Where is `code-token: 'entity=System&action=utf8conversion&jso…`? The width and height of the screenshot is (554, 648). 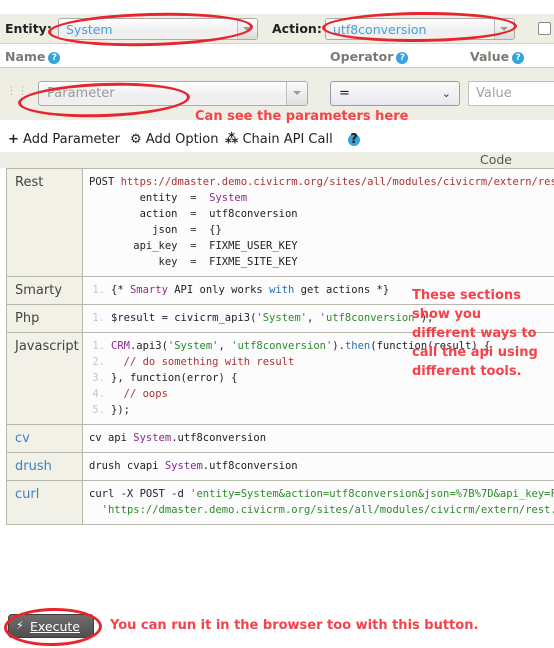 code-token: 'entity=System&action=utf8conversion&jso… is located at coordinates (372, 494).